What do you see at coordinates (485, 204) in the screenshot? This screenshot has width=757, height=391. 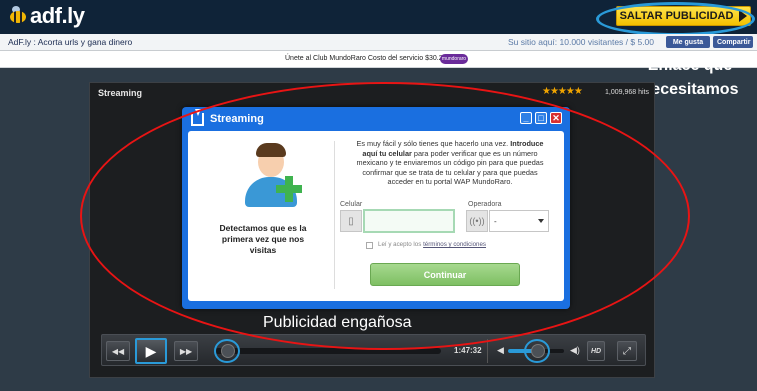 I see `operadora-label: Operadora` at bounding box center [485, 204].